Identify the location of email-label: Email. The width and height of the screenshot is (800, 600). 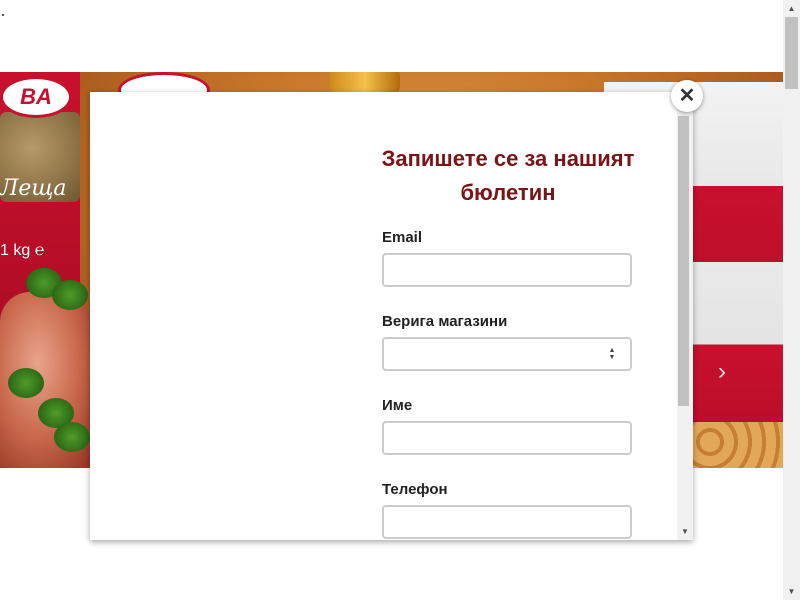
(402, 237).